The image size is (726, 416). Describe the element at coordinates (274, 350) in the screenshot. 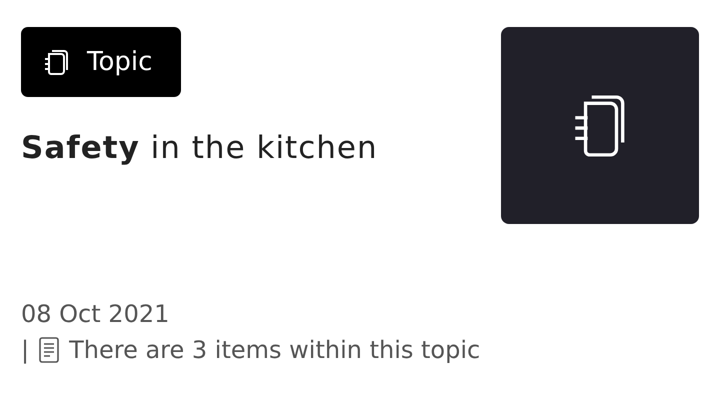

I see `item-count-text: There are 3 items within this topic` at that location.